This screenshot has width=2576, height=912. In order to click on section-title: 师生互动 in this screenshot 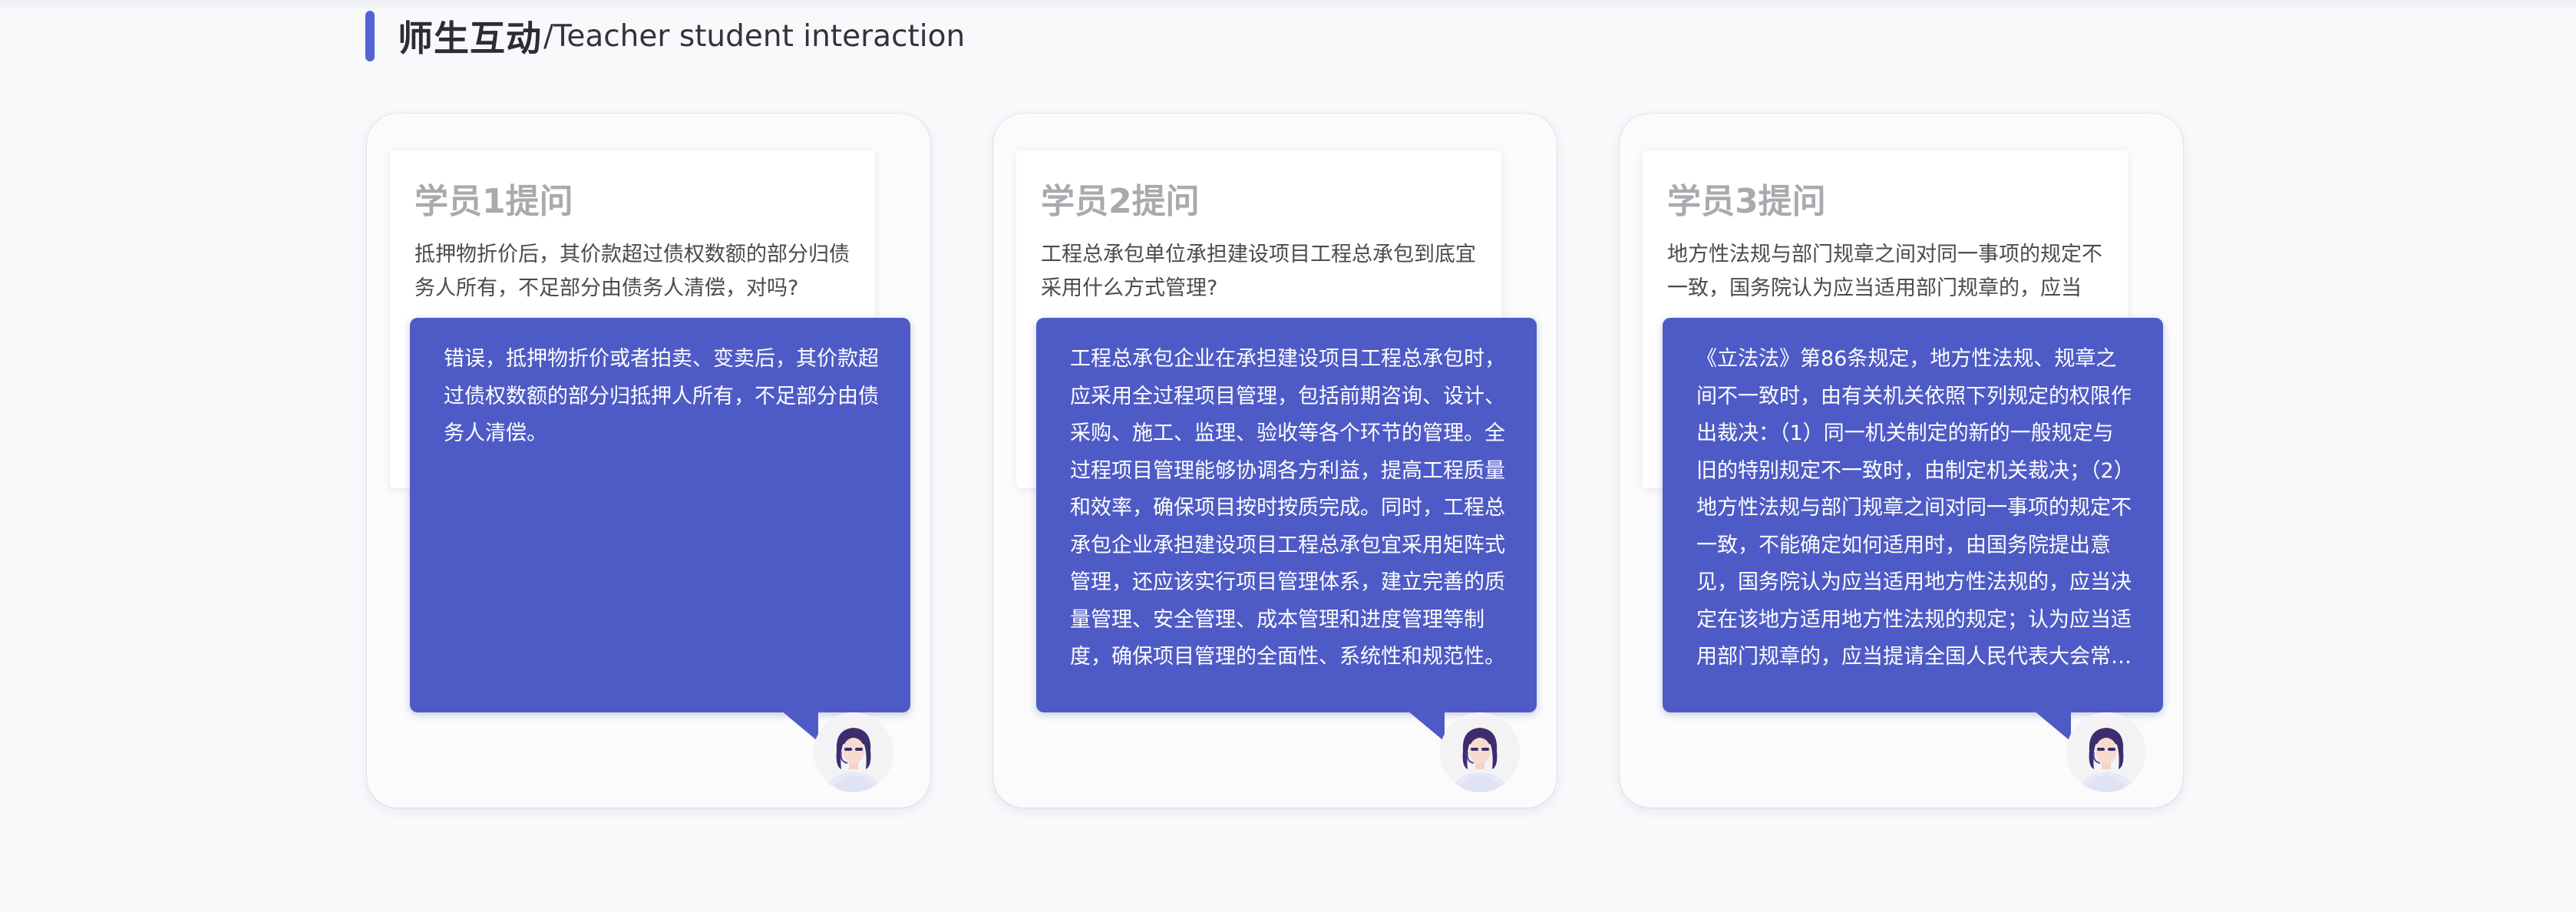, I will do `click(470, 38)`.